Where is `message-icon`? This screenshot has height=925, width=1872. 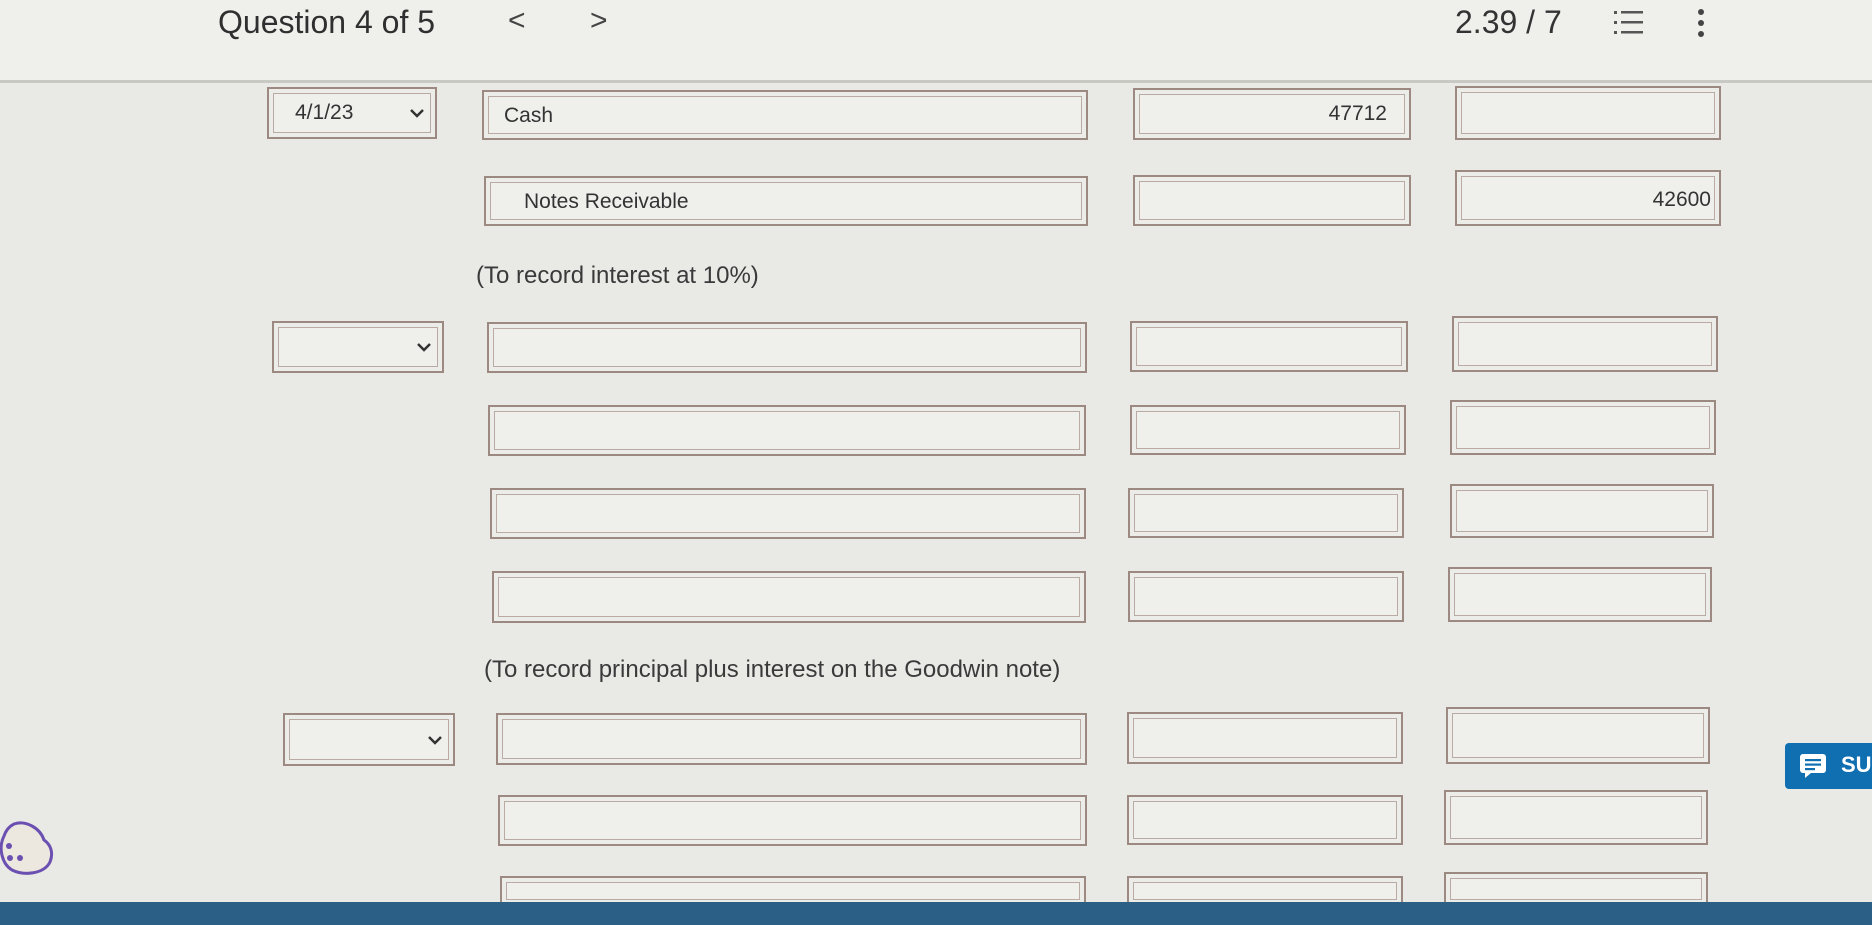
message-icon is located at coordinates (1813, 766).